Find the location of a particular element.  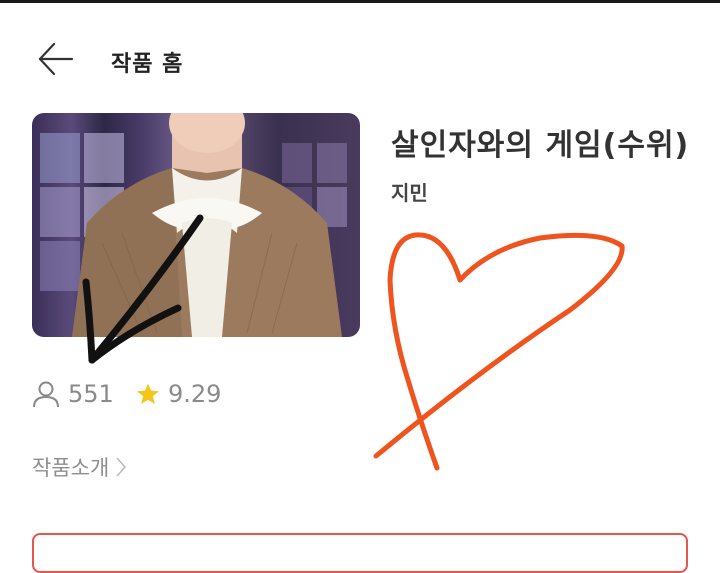

rating-value: 9.29 is located at coordinates (195, 394).